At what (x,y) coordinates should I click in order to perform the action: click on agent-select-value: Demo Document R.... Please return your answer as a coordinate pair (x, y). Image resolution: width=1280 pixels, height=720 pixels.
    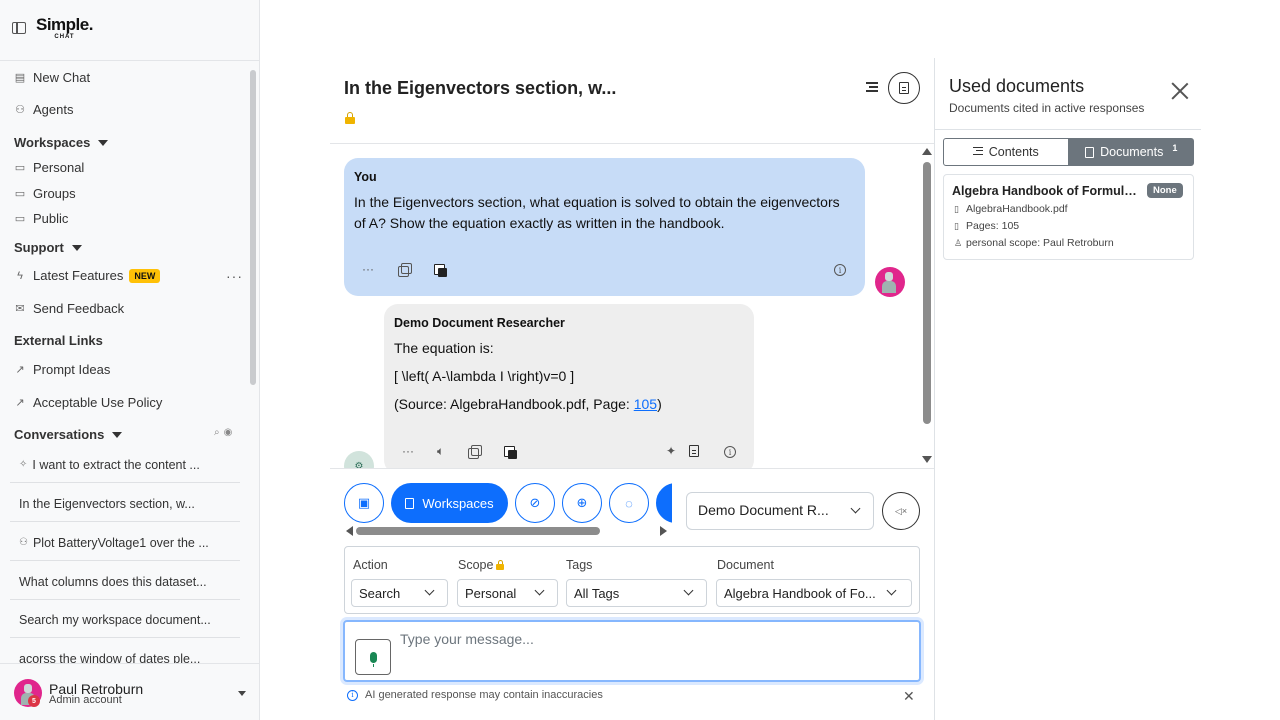
    Looking at the image, I should click on (763, 510).